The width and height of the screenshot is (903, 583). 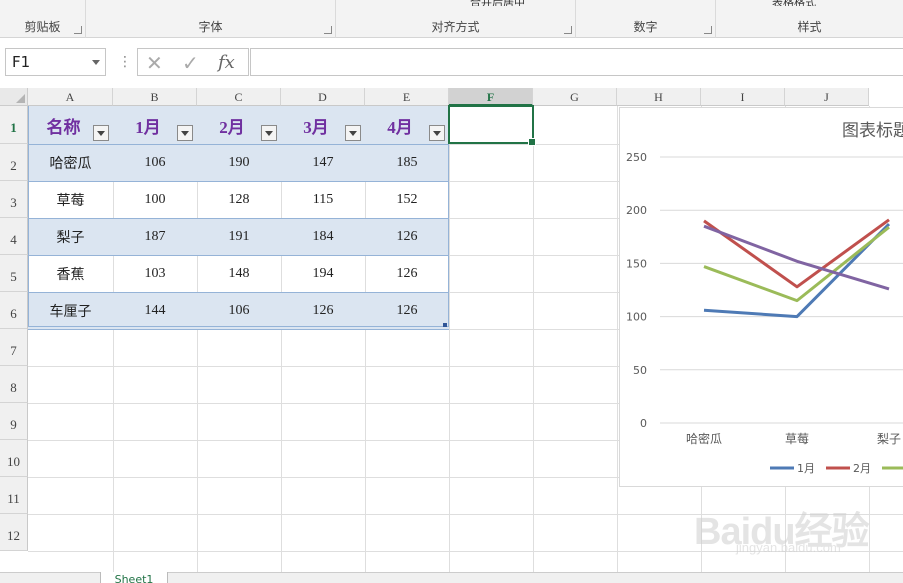 What do you see at coordinates (645, 27) in the screenshot?
I see `group-label-number: 数字` at bounding box center [645, 27].